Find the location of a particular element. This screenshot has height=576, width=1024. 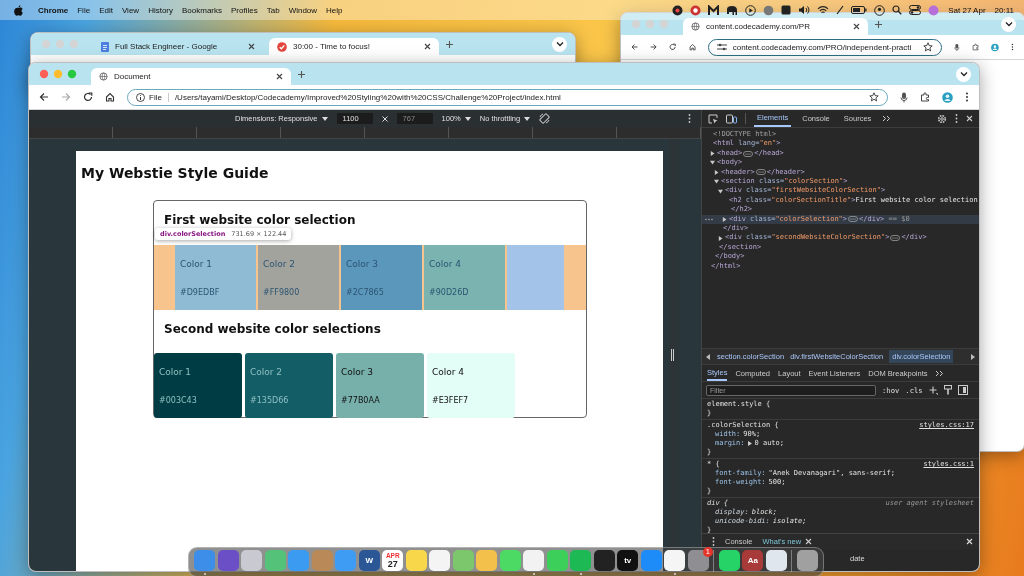

address-bar: content.codecademy.com/PRO/independent-practi is located at coordinates (825, 47).